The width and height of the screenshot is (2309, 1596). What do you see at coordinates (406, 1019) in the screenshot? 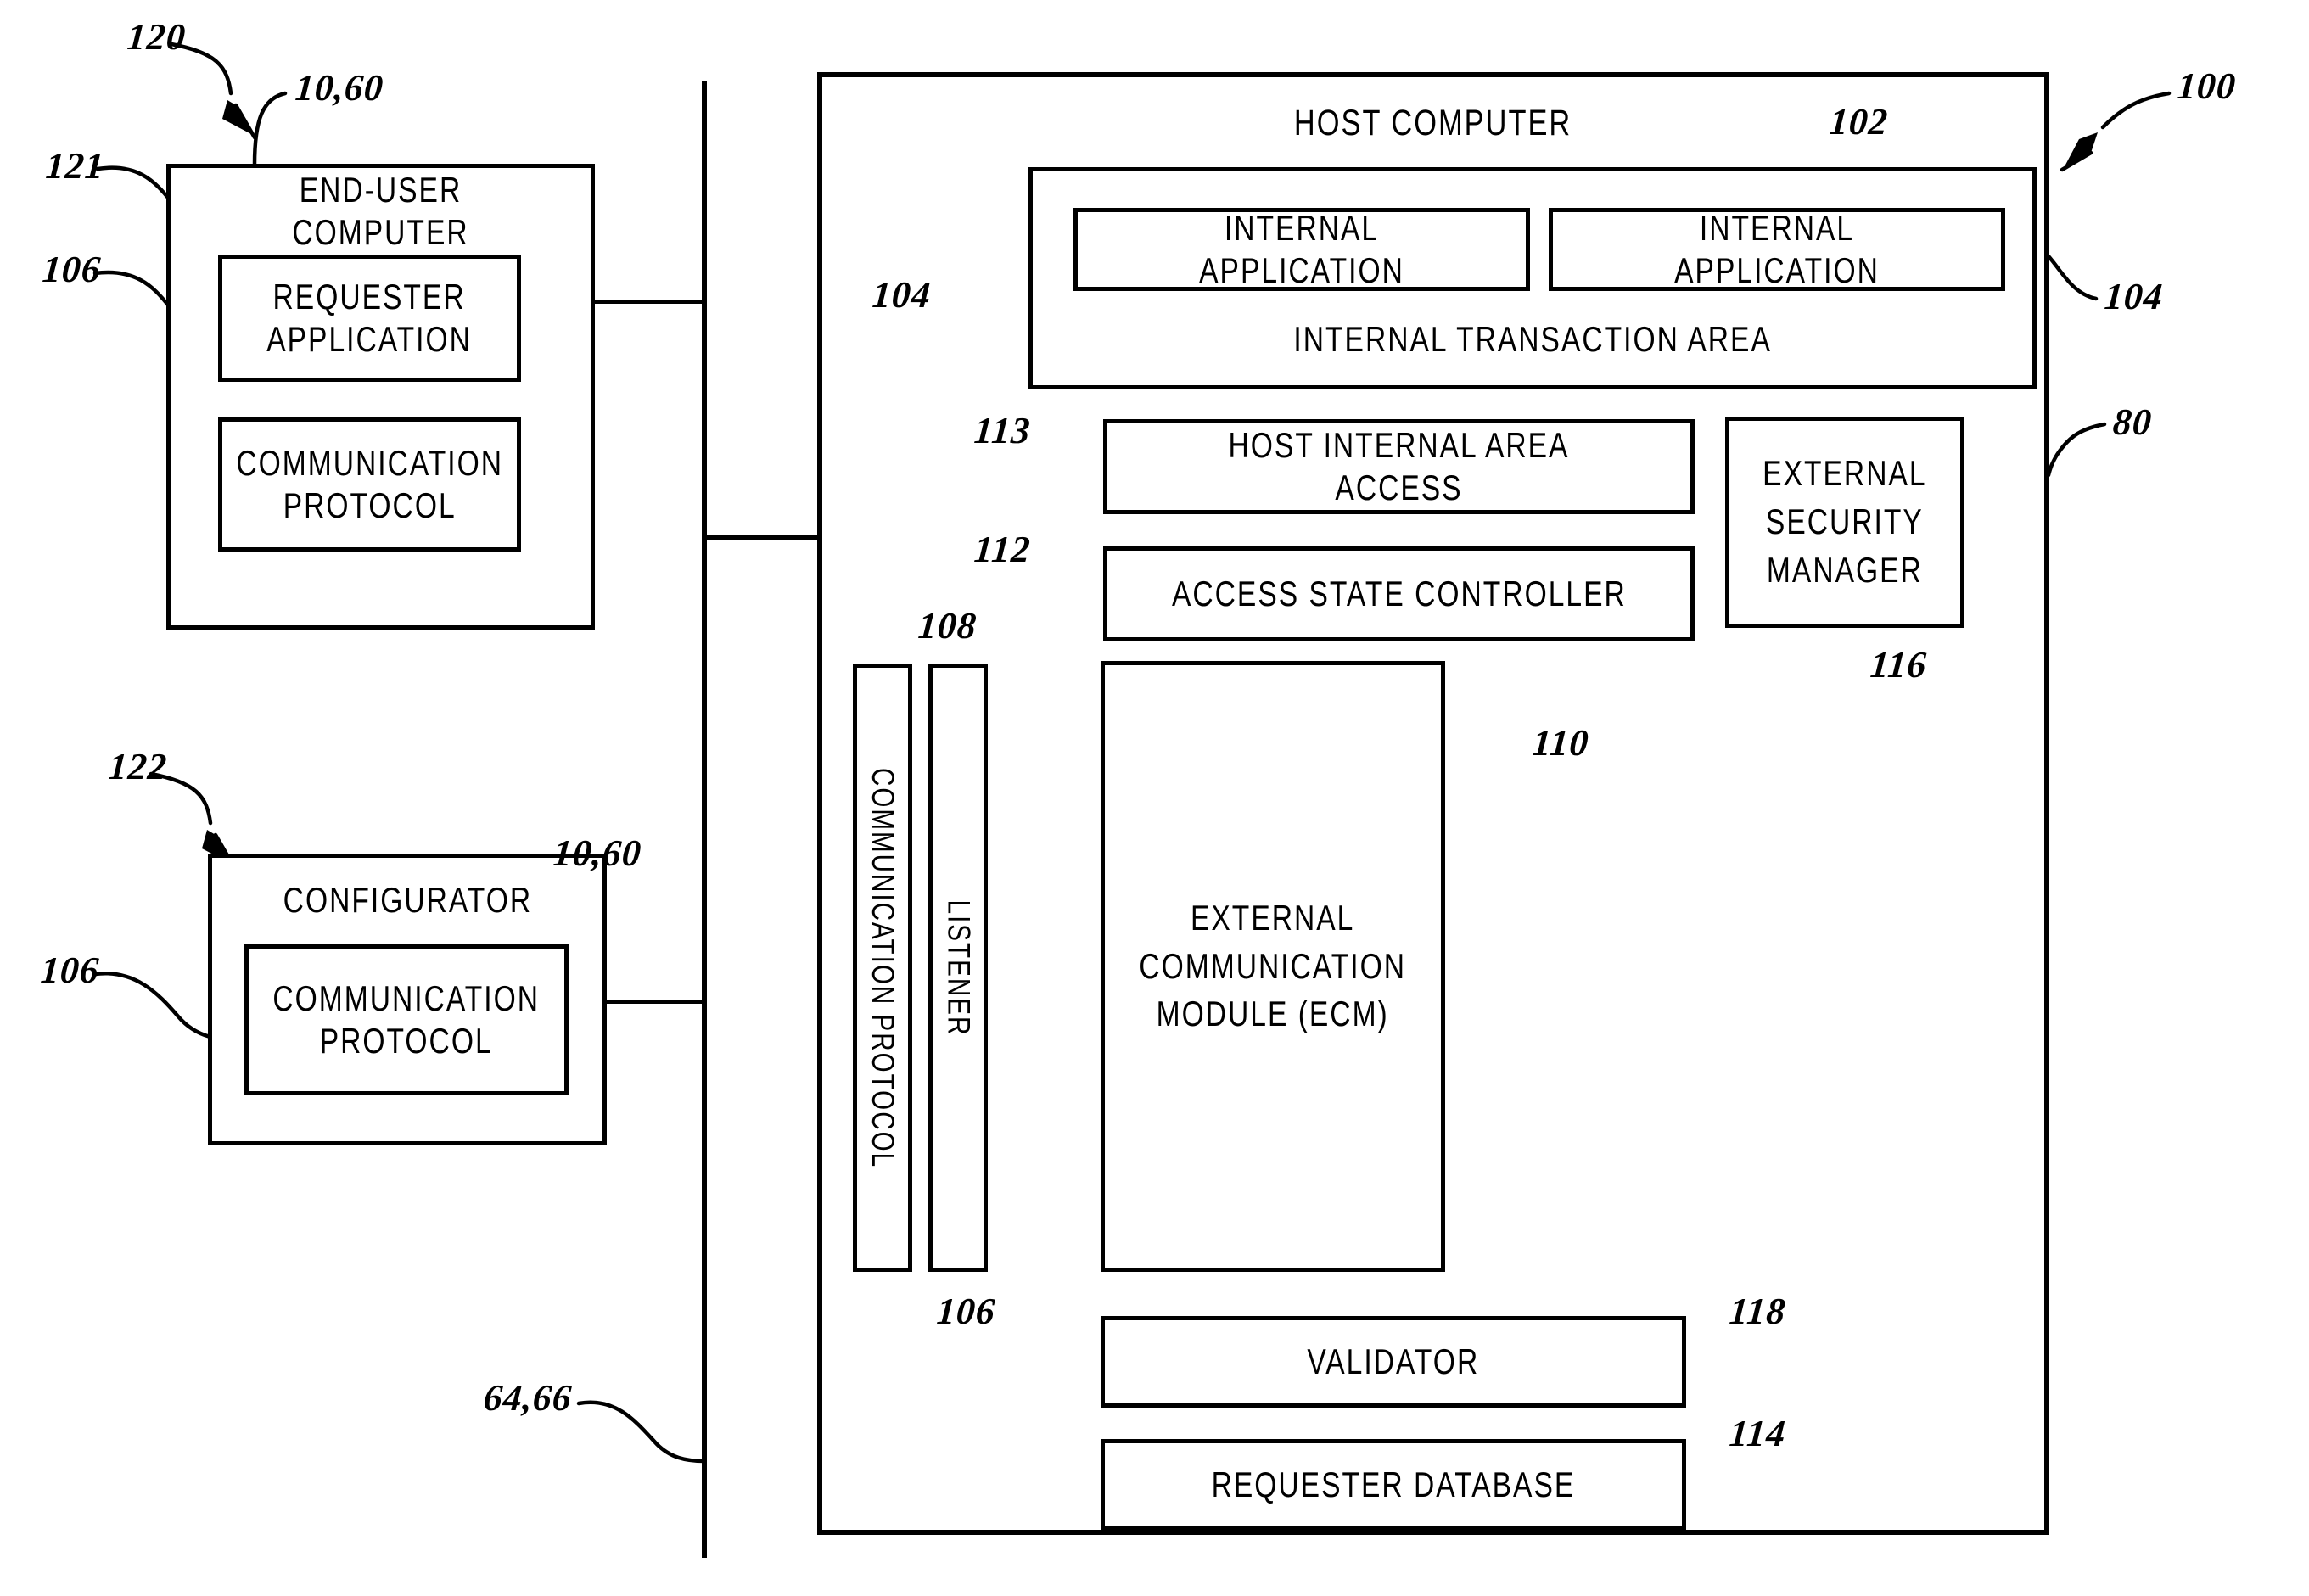
I see `configurator-communication-protocol-label: COMMUNICATION PROTOCOL` at bounding box center [406, 1019].